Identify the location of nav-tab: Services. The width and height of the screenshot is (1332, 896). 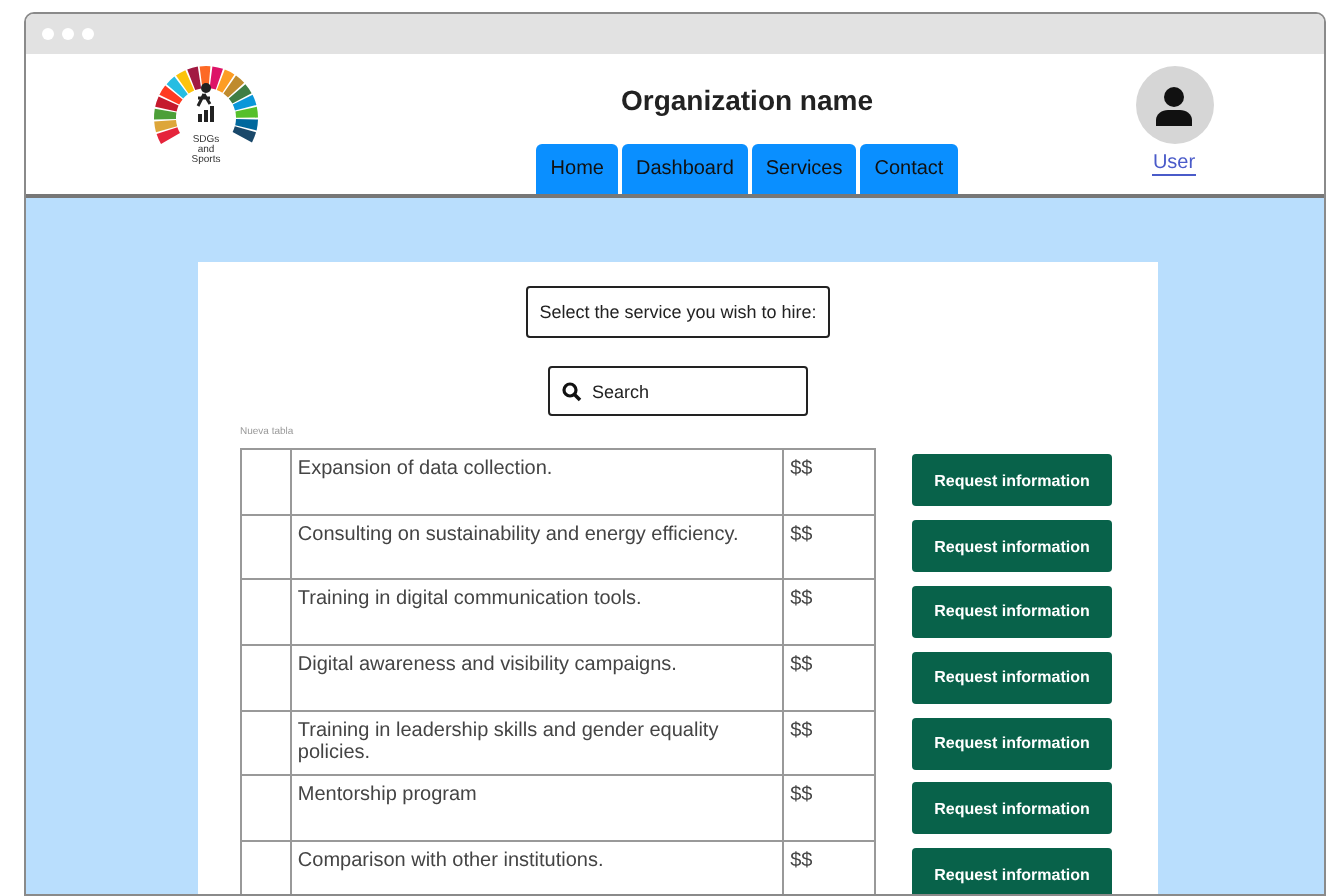
(804, 169).